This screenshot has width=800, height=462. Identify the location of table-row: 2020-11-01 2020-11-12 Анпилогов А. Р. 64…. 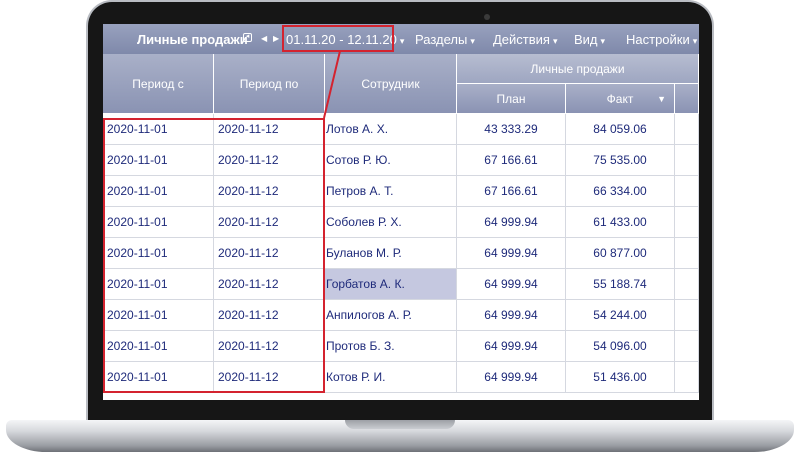
(401, 315).